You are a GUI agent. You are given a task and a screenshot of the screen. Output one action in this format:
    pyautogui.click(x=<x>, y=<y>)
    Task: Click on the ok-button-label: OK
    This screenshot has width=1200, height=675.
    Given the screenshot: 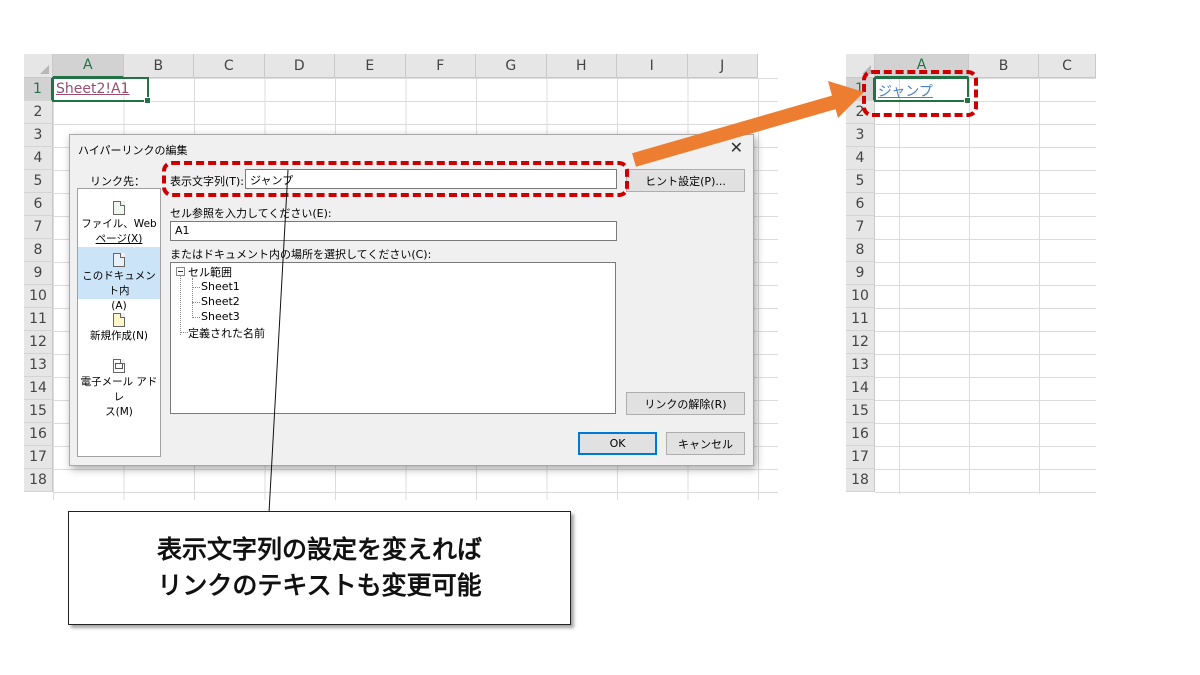 What is the action you would take?
    pyautogui.click(x=617, y=443)
    